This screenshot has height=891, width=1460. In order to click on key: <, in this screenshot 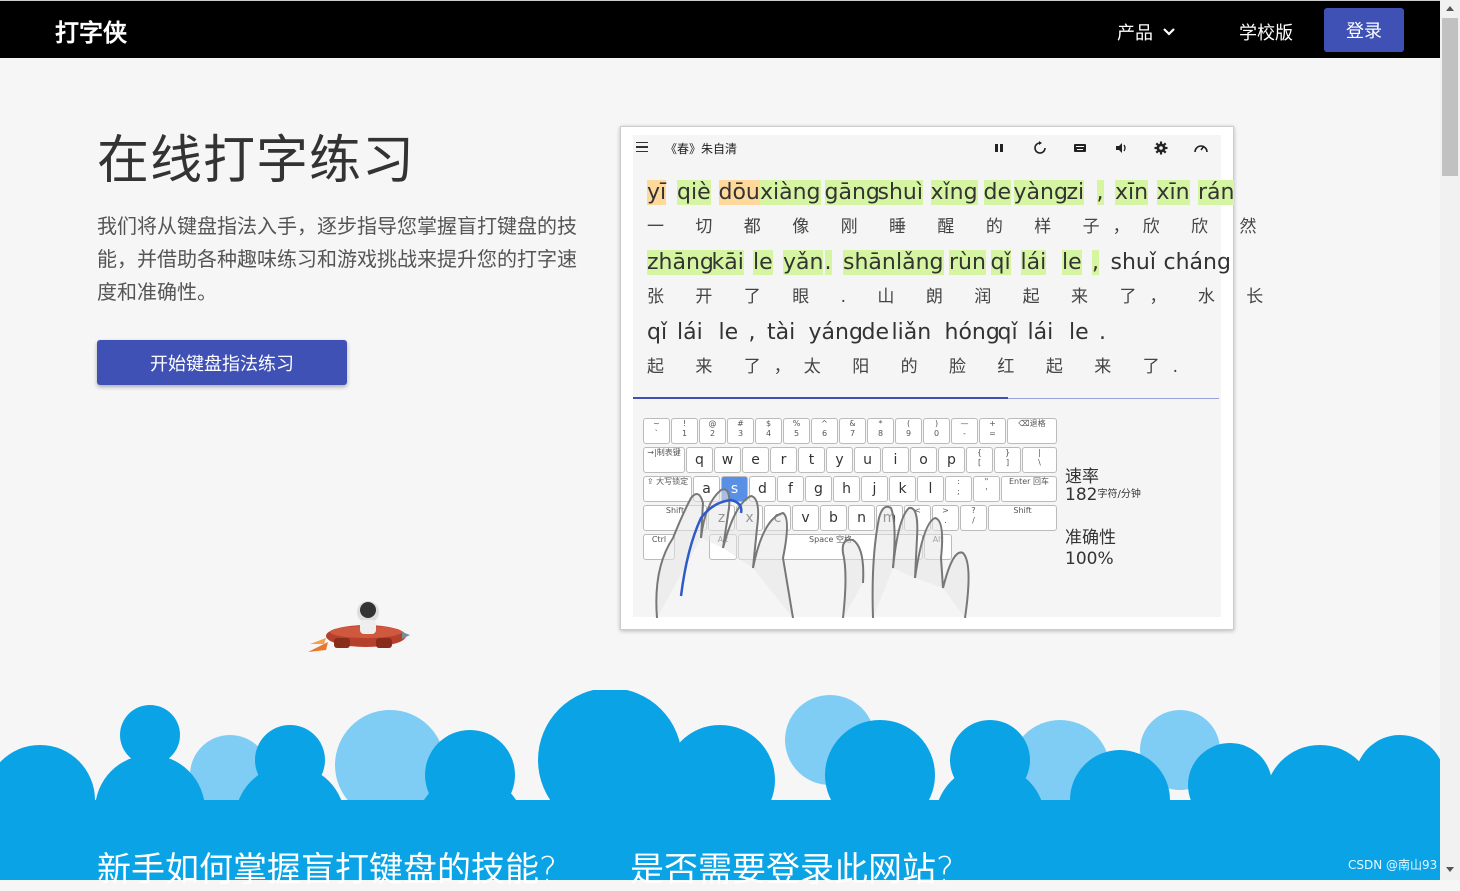, I will do `click(917, 518)`.